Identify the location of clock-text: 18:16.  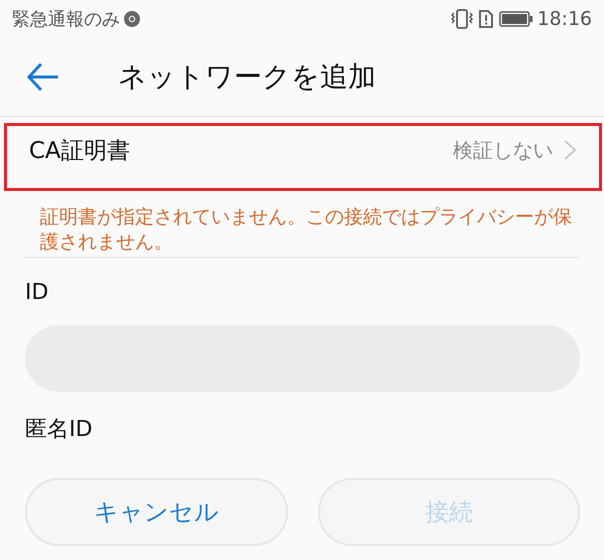
(564, 19).